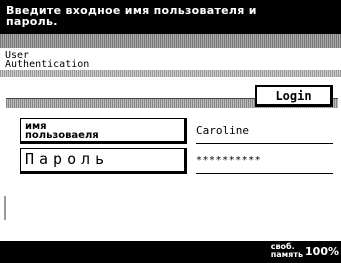 Image resolution: width=341 pixels, height=263 pixels. Describe the element at coordinates (103, 131) in the screenshot. I see `username-button: имя пользоваеля` at that location.